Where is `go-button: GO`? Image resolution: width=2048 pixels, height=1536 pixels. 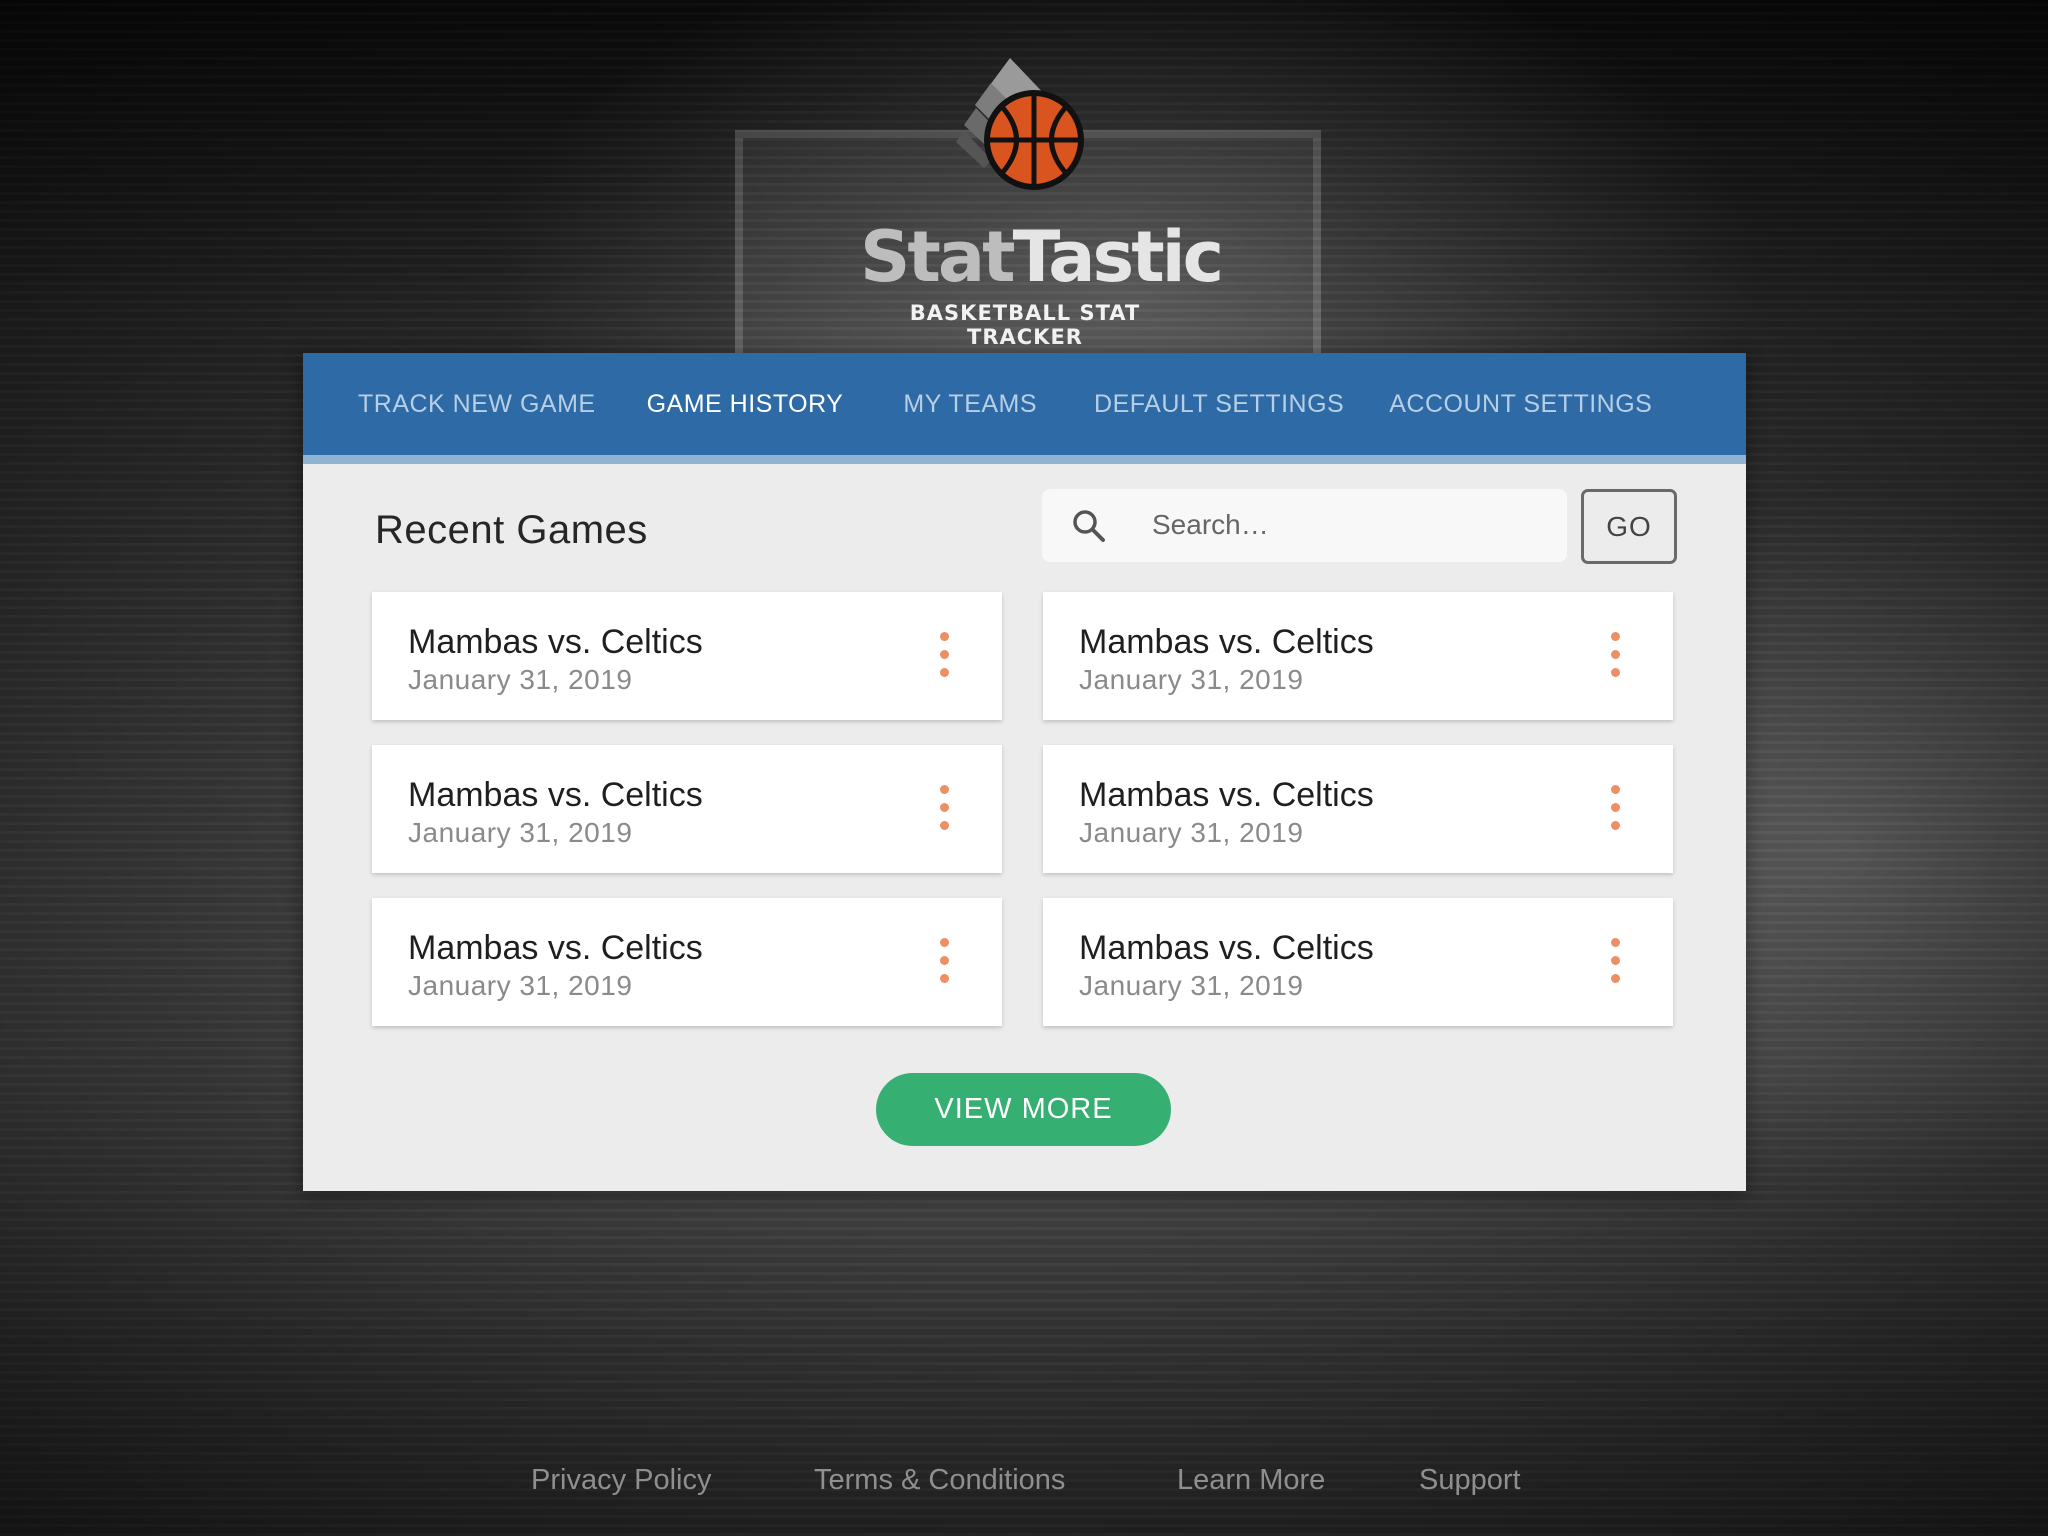 go-button: GO is located at coordinates (1629, 526).